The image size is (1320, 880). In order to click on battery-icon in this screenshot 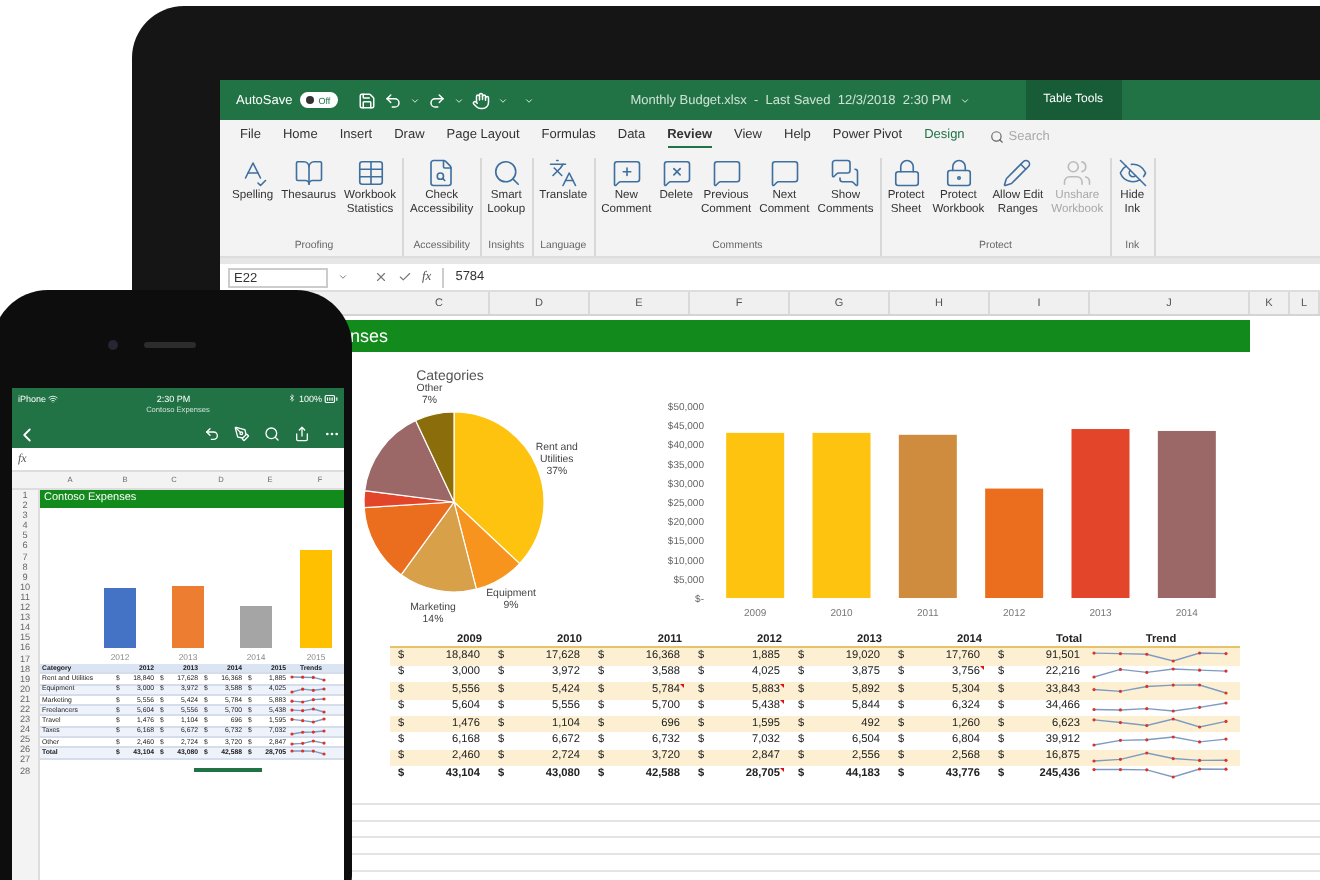, I will do `click(330, 398)`.